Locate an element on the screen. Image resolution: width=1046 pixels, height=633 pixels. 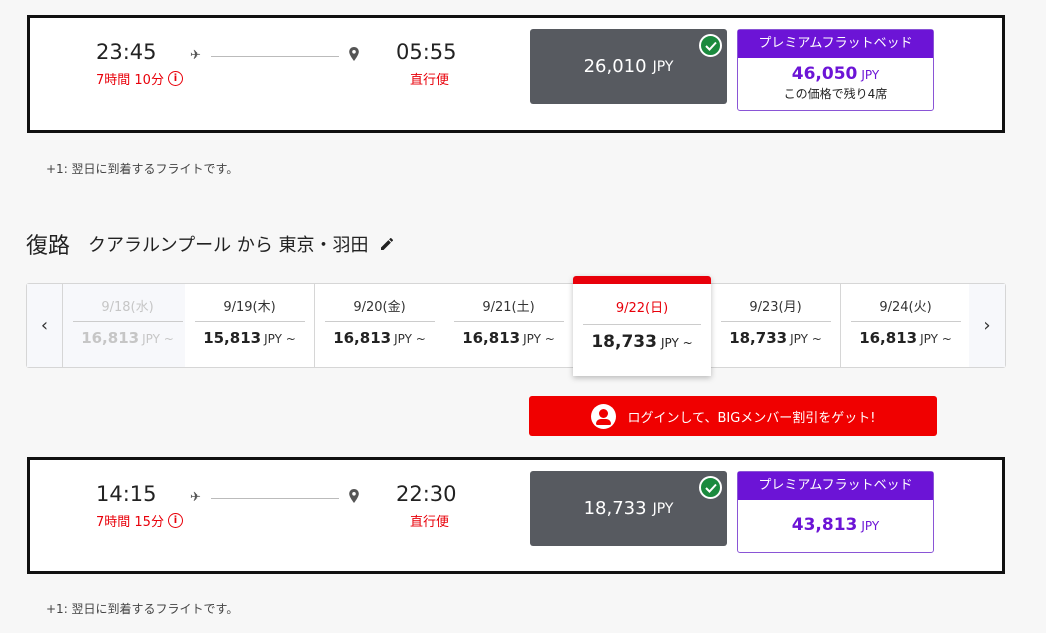
prev-dates-button: ‹ is located at coordinates (45, 325).